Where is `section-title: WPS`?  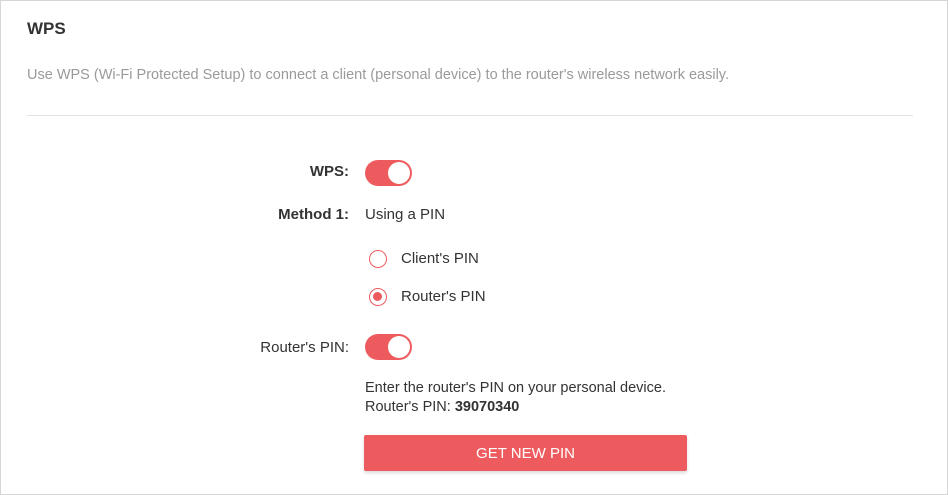
section-title: WPS is located at coordinates (46, 28).